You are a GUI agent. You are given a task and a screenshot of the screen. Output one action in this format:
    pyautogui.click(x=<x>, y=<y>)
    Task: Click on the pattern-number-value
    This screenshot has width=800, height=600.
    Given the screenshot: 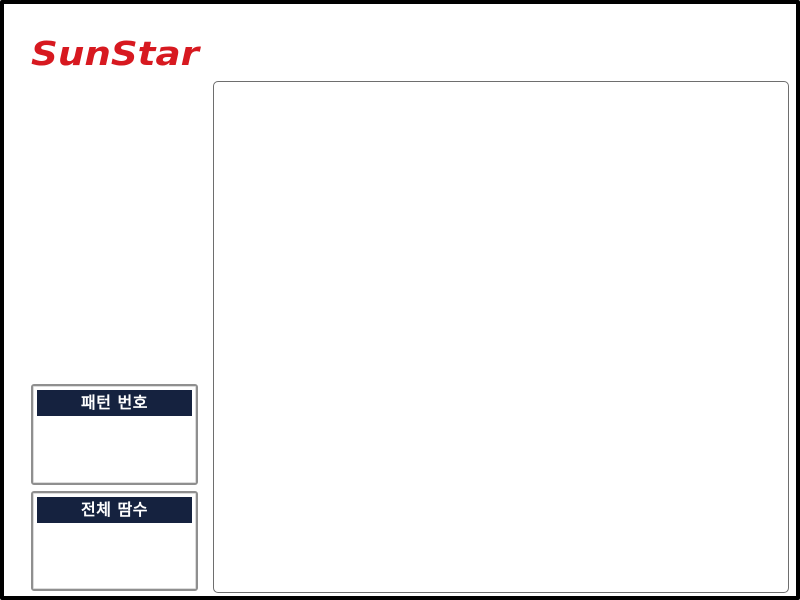 What is the action you would take?
    pyautogui.click(x=114, y=447)
    